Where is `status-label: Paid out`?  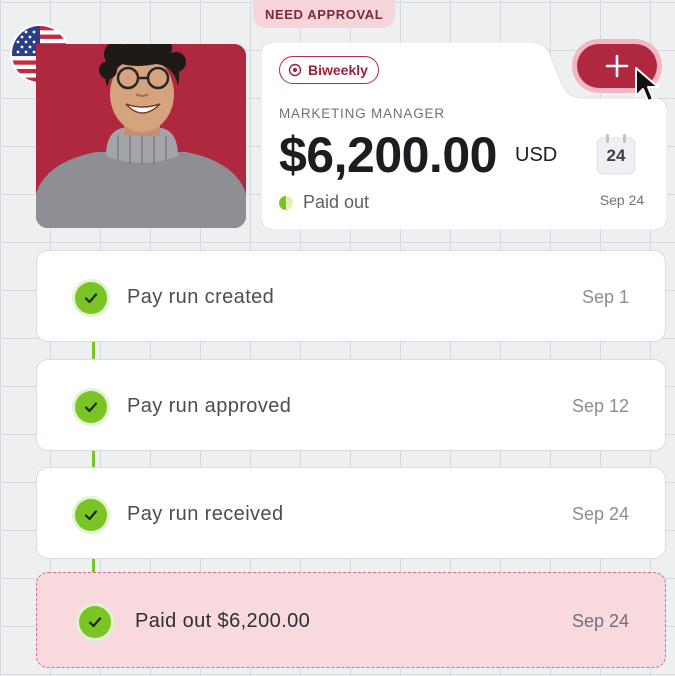
status-label: Paid out is located at coordinates (336, 202).